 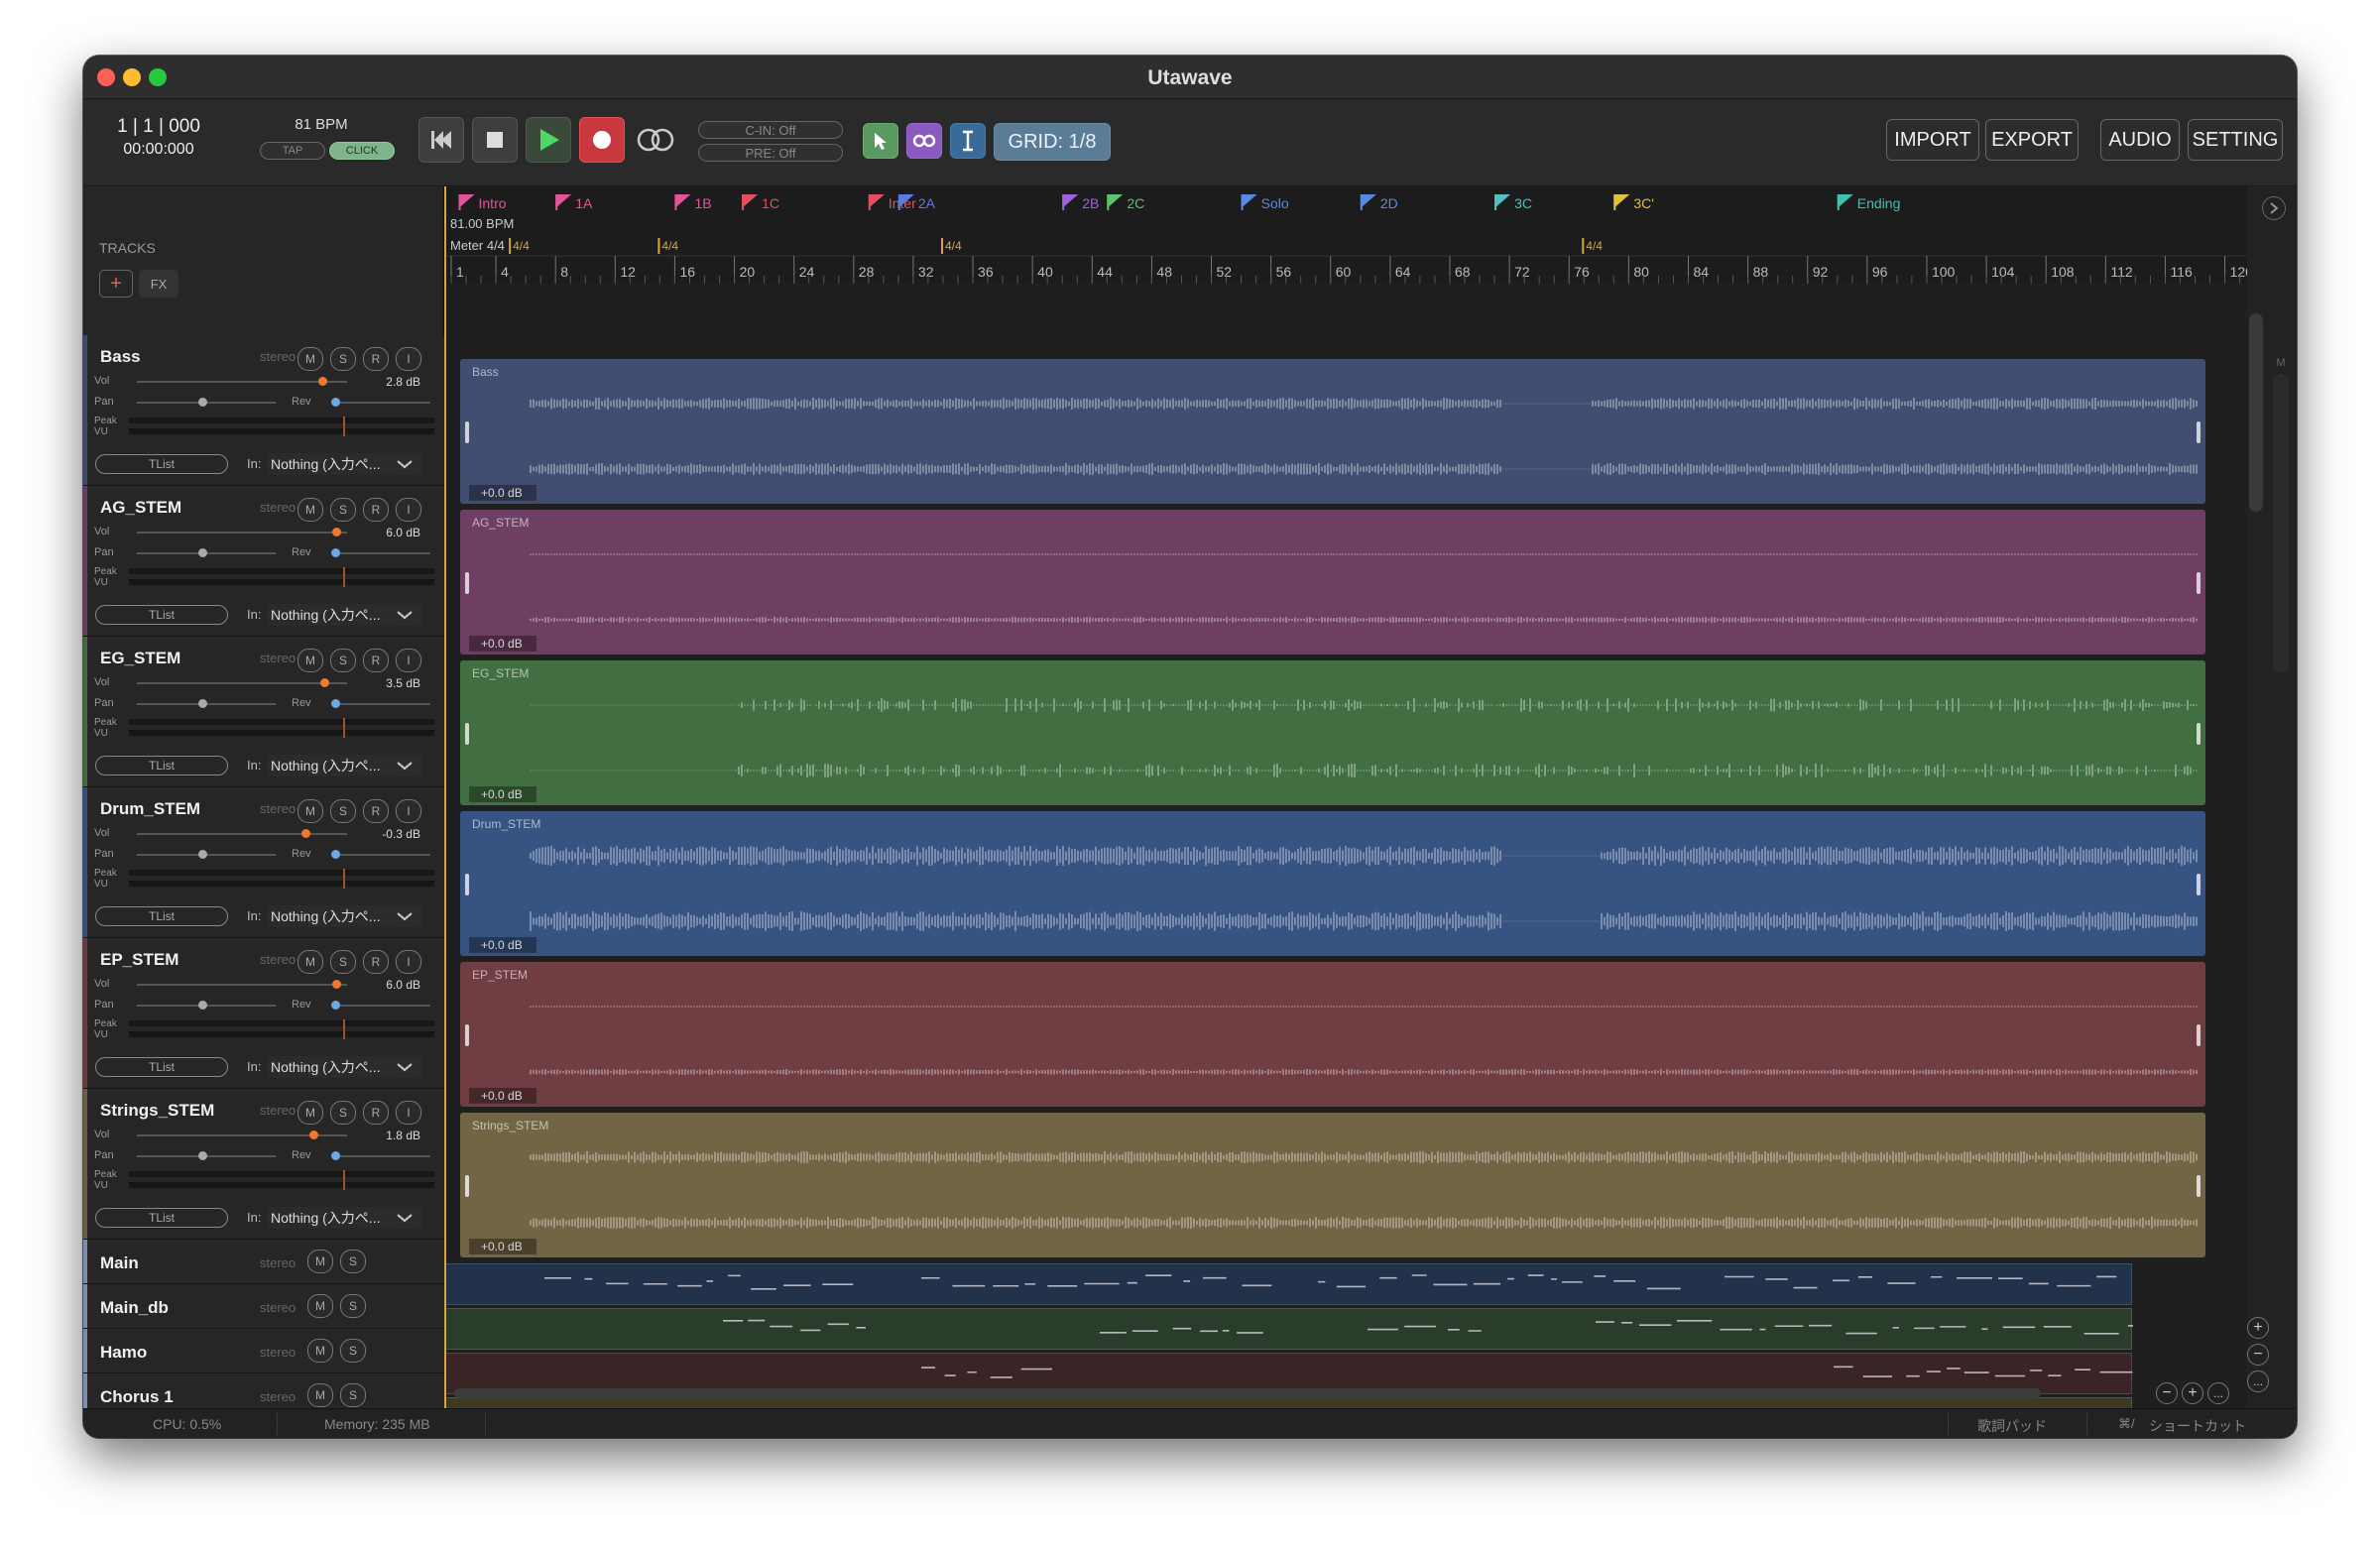 What do you see at coordinates (1932, 140) in the screenshot?
I see `import-button: IMPORT` at bounding box center [1932, 140].